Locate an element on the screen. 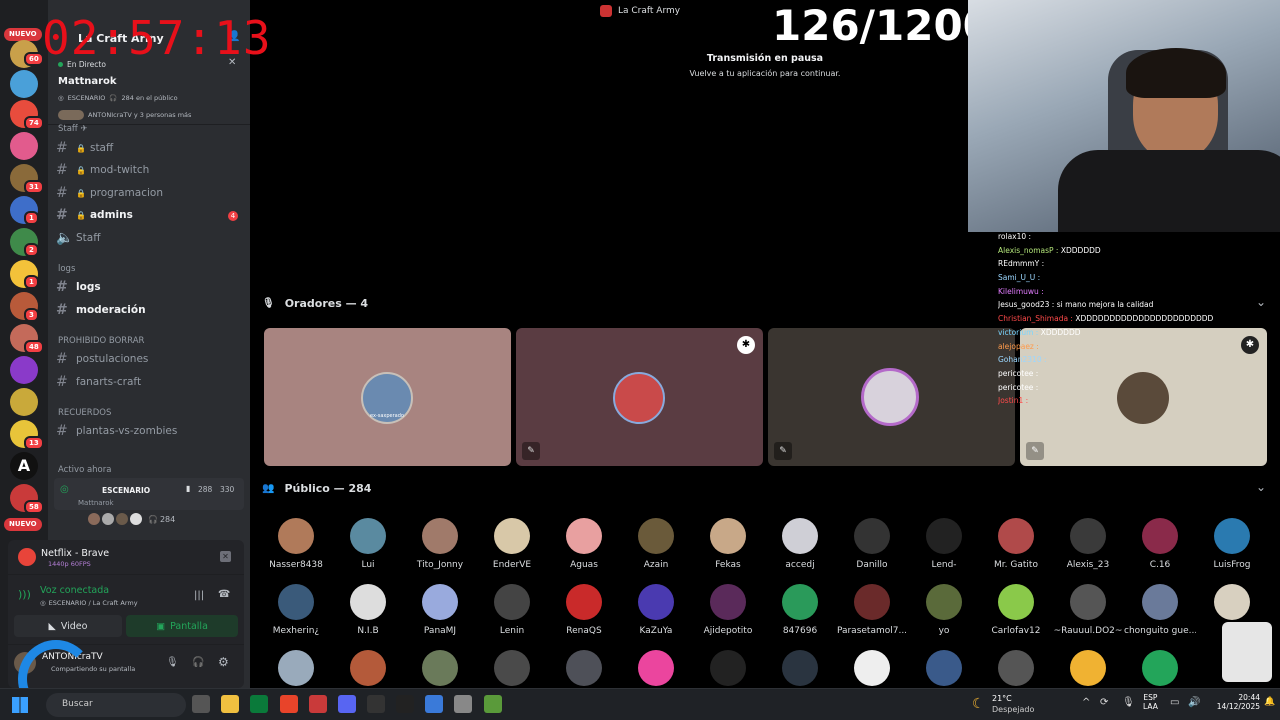  noise-suppression-icon: ||| is located at coordinates (199, 595).